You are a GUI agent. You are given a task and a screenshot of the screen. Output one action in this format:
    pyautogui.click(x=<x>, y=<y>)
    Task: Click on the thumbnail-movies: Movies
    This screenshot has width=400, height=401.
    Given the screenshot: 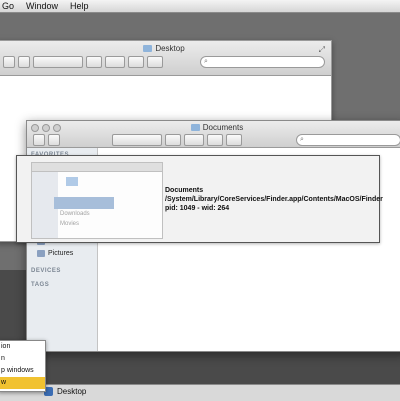 What is the action you would take?
    pyautogui.click(x=70, y=224)
    